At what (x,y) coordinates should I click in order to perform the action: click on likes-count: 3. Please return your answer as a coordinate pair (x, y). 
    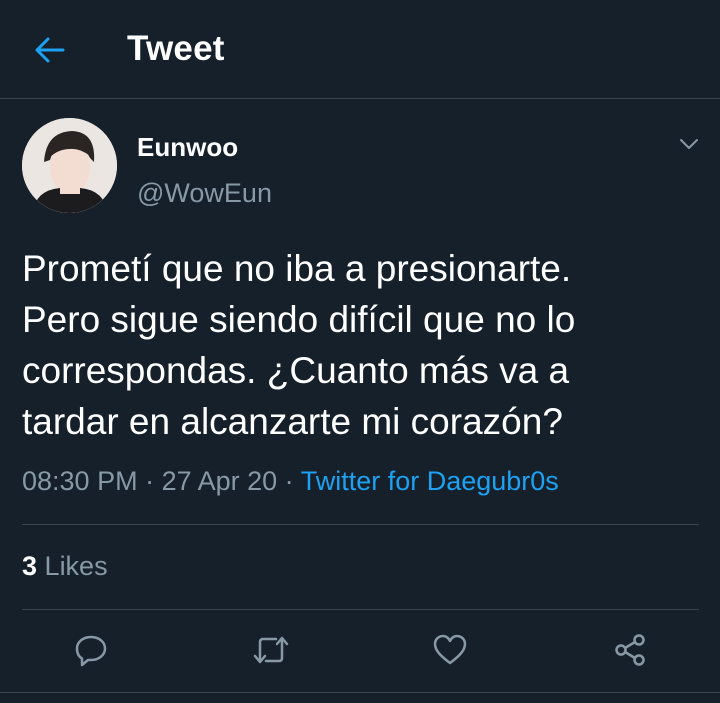
    Looking at the image, I should click on (30, 566).